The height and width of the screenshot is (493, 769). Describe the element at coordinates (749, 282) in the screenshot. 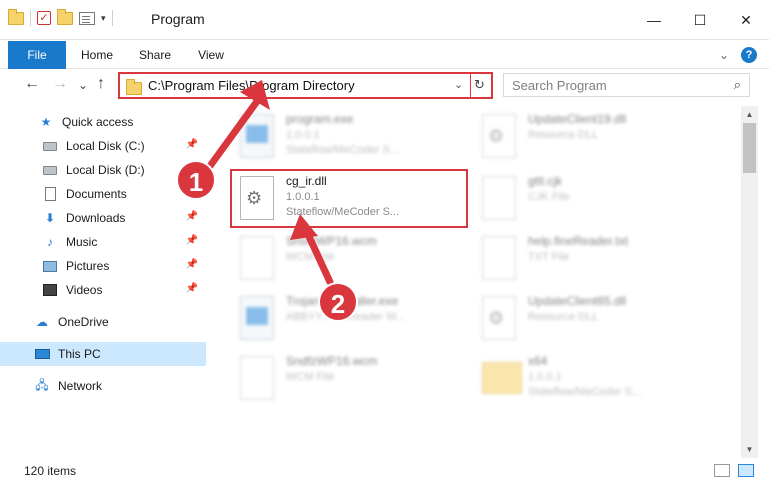

I see `vertical-scrollbar: ▲ ▼` at that location.